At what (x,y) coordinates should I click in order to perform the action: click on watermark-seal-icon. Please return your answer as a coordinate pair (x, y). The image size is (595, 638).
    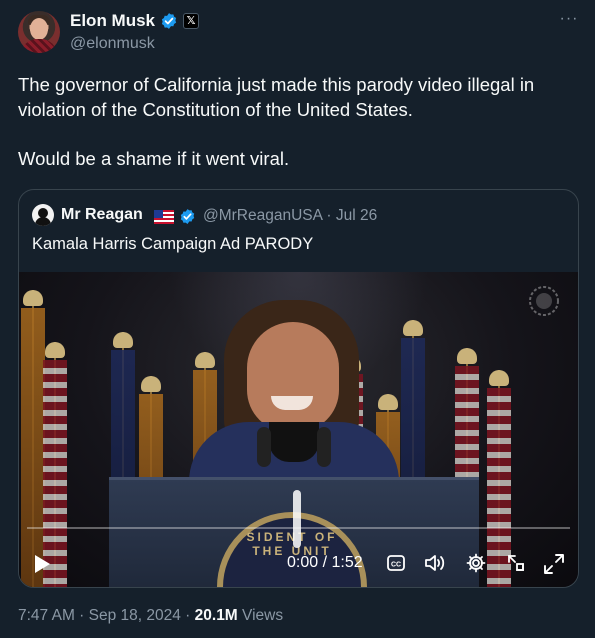
    Looking at the image, I should click on (544, 301).